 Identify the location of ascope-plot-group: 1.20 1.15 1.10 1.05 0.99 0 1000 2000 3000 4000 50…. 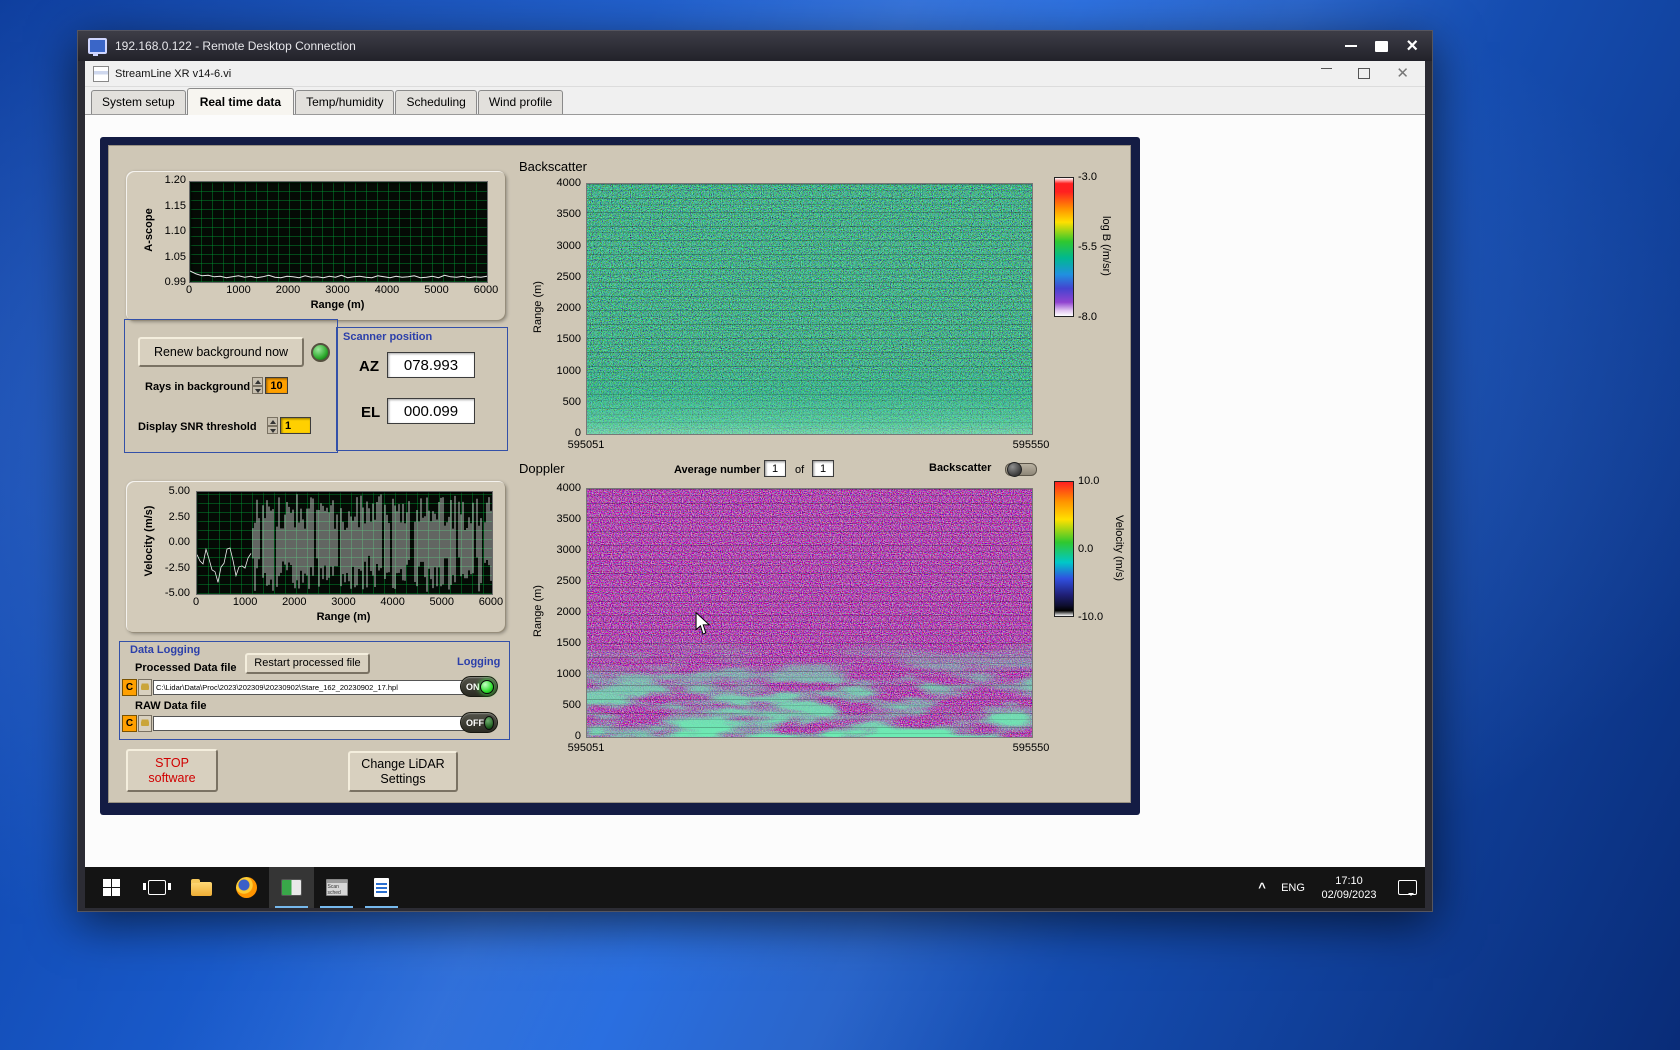
(316, 246).